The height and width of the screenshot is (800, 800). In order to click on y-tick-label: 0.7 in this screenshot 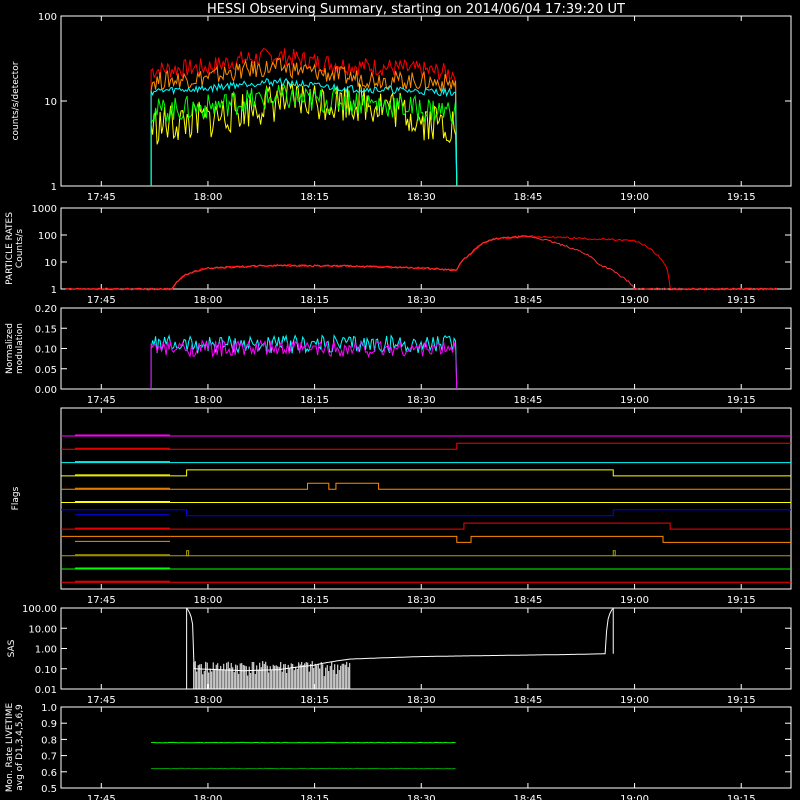, I will do `click(49, 757)`.